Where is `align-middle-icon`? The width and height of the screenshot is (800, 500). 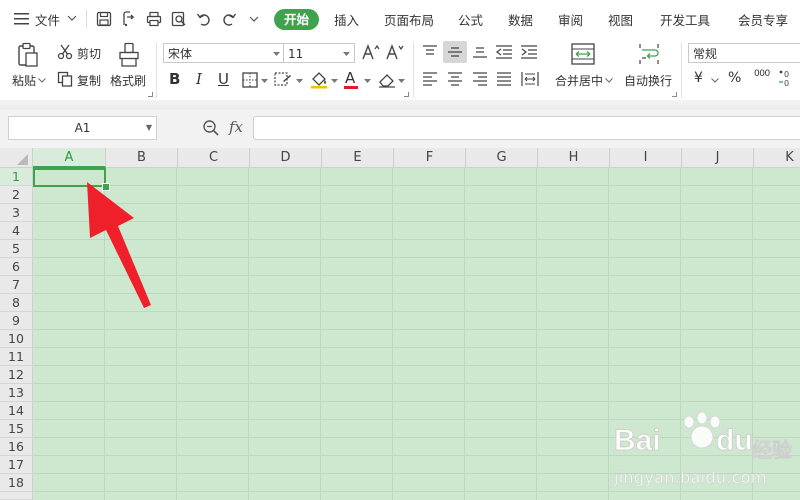
align-middle-icon is located at coordinates (455, 52).